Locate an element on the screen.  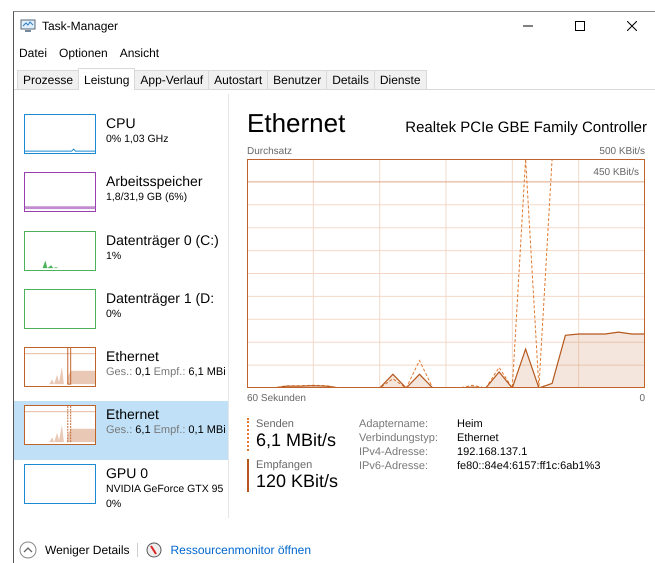
sidebar-item: Datenträger 0 (C:) 1% is located at coordinates (121, 255).